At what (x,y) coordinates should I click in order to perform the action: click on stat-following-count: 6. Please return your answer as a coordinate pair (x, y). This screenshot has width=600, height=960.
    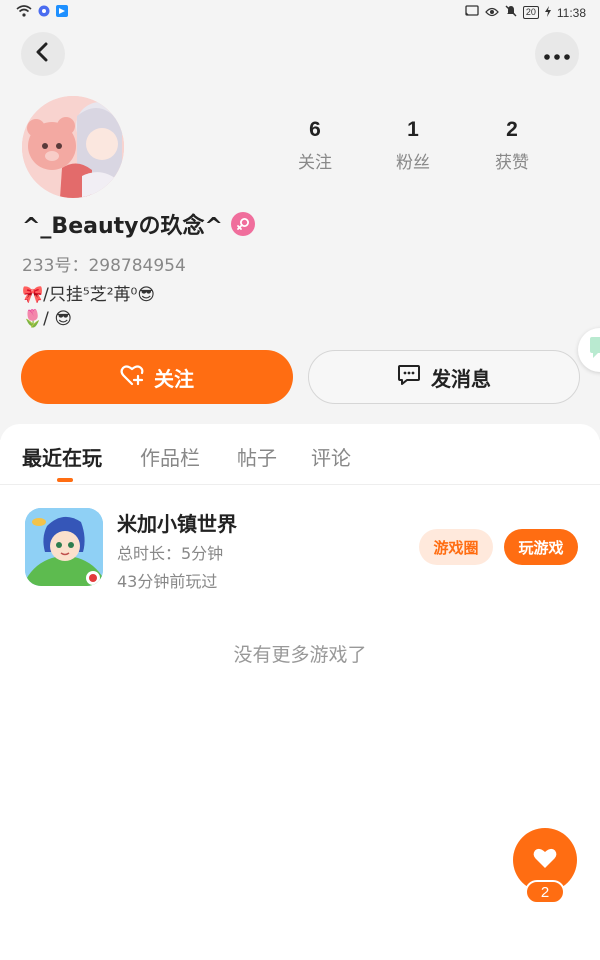
    Looking at the image, I should click on (315, 129).